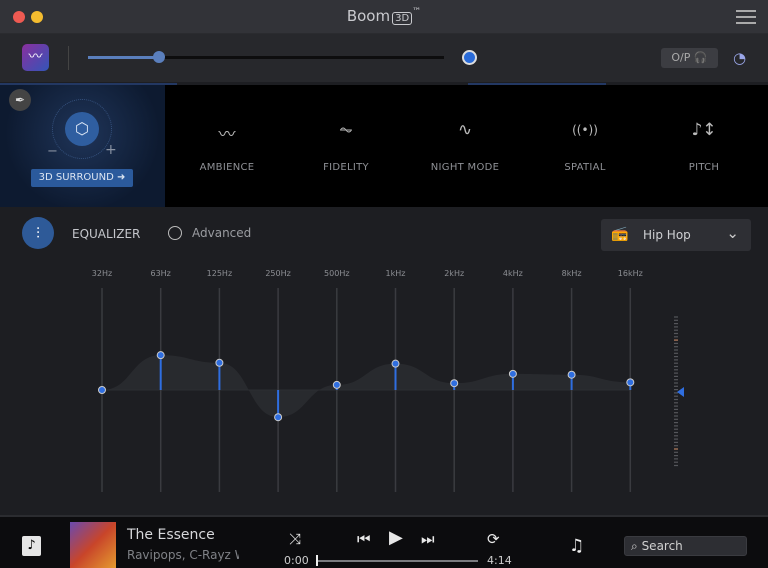 This screenshot has width=768, height=568. Describe the element at coordinates (336, 273) in the screenshot. I see `band-label: 500Hz` at that location.